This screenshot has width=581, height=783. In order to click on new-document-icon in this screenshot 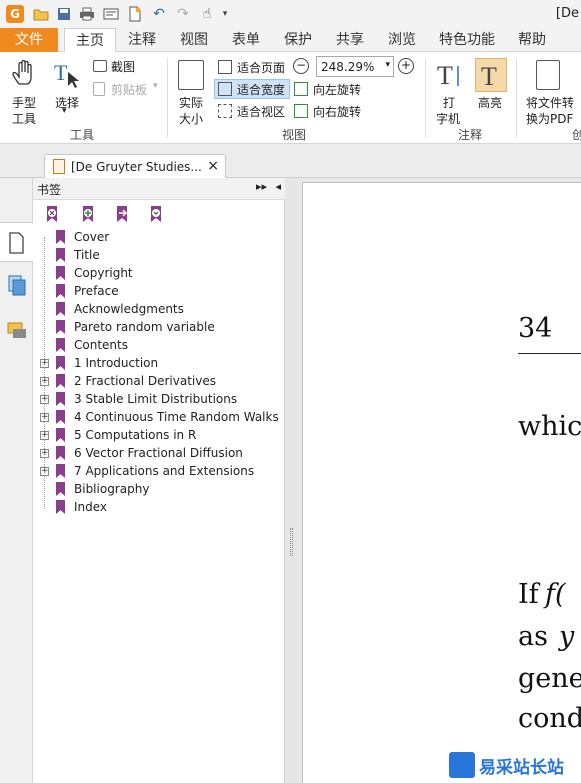, I will do `click(135, 14)`.